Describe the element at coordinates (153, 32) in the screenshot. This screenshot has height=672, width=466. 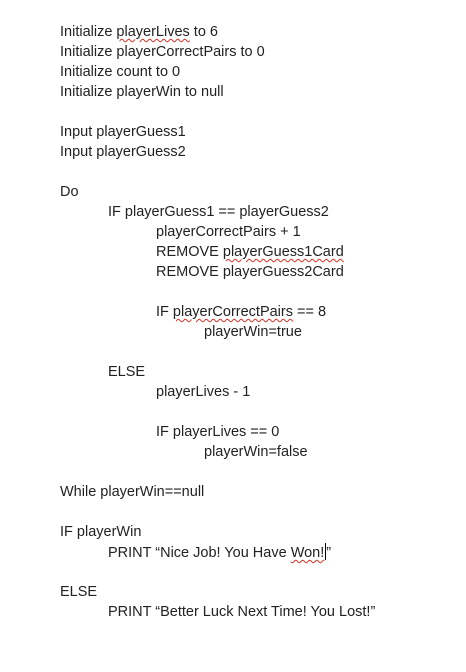
I see `misspelled-word: playerLives` at that location.